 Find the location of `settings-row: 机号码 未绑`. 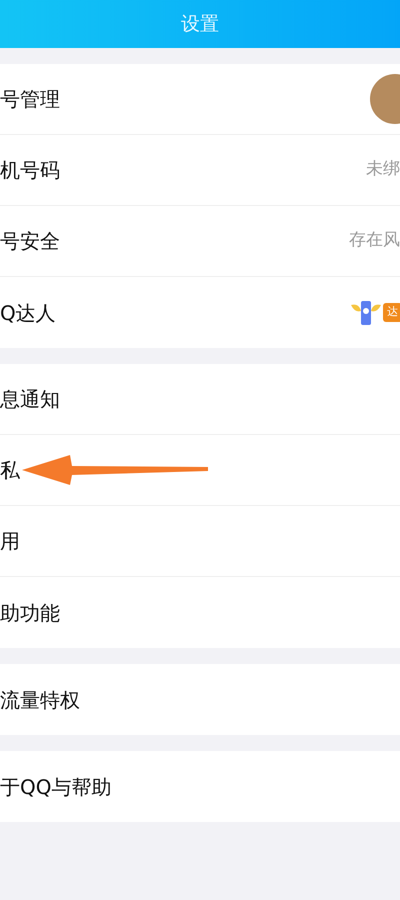

settings-row: 机号码 未绑 is located at coordinates (200, 170).